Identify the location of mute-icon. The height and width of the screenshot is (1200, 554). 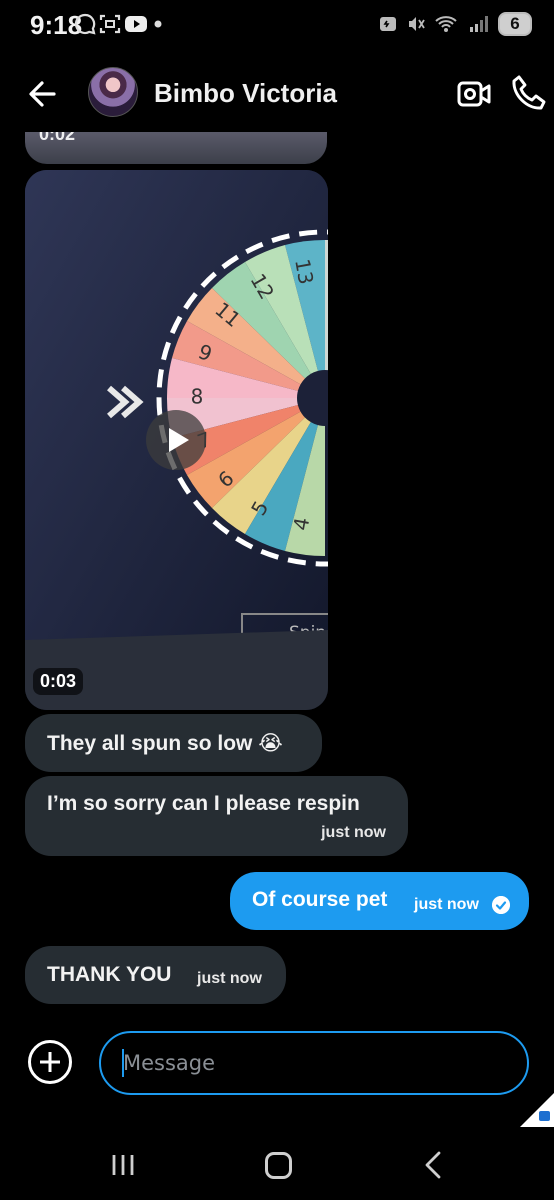
(417, 24).